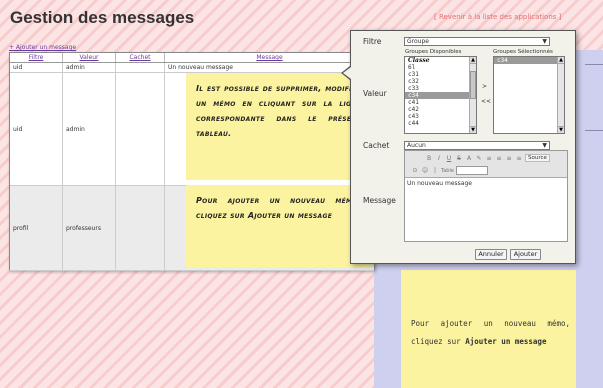 Image resolution: width=603 pixels, height=388 pixels. I want to click on selected-groups-list: c34 ▲ ▼, so click(529, 95).